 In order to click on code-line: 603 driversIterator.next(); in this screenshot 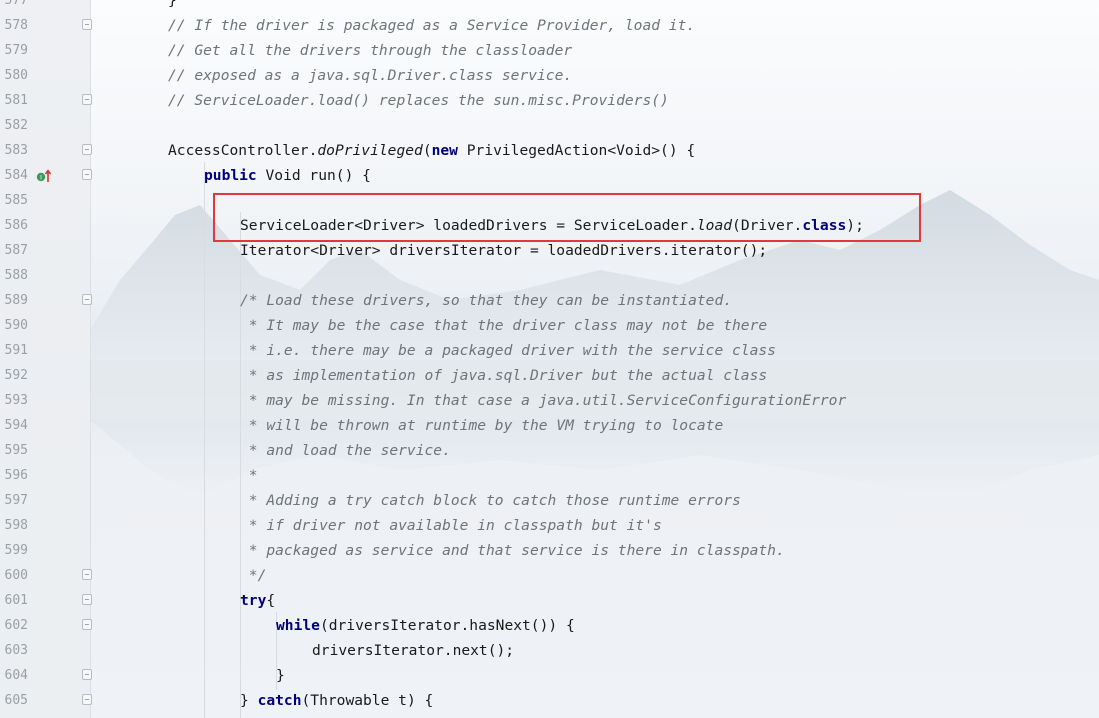, I will do `click(549, 650)`.